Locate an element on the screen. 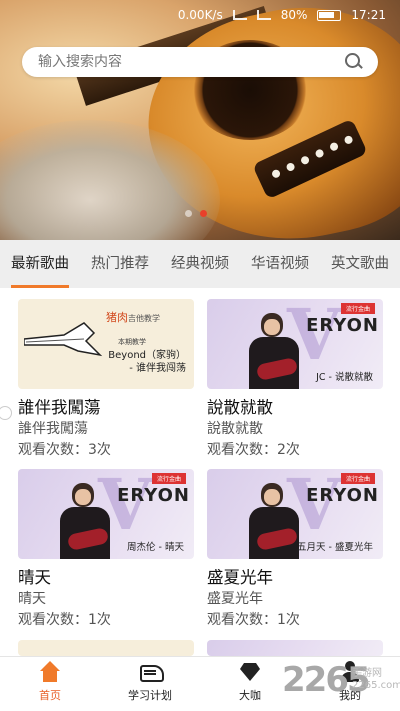 This screenshot has height=711, width=400. thumb-caption: 周杰伦 - 晴天 is located at coordinates (155, 547).